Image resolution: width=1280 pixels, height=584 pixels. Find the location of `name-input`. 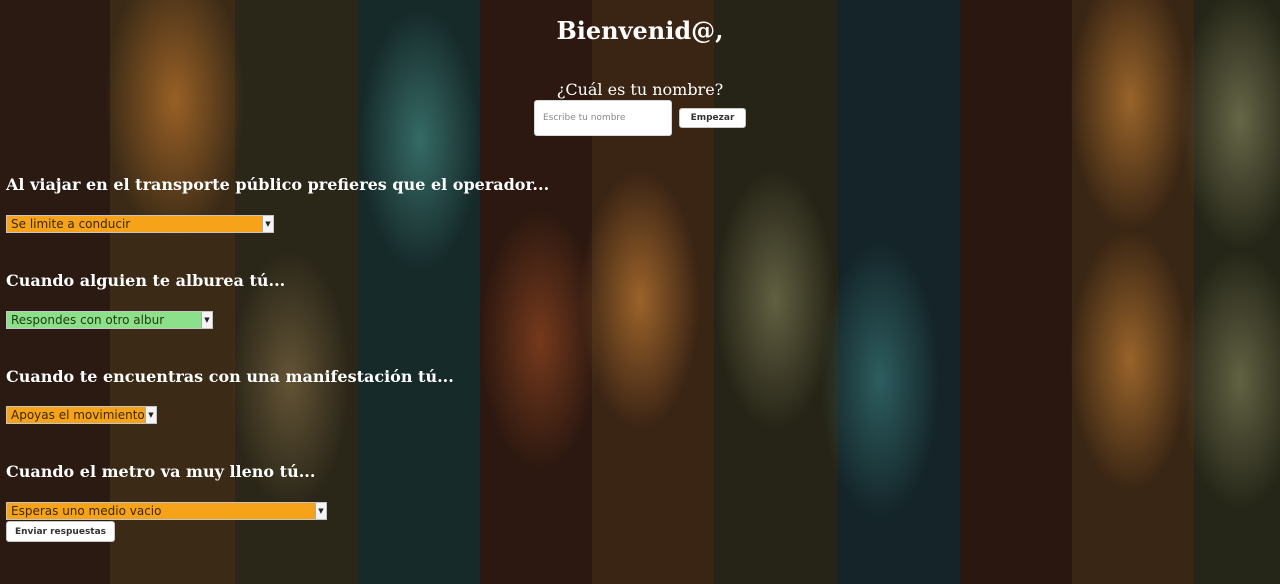

name-input is located at coordinates (603, 118).